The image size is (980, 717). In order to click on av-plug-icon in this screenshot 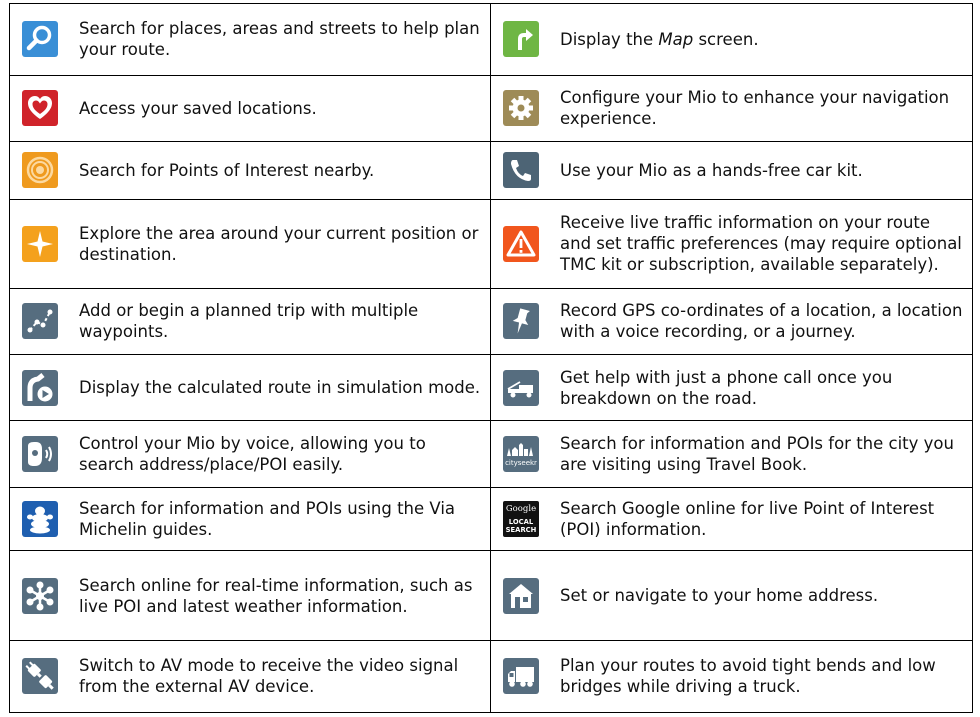, I will do `click(40, 676)`.